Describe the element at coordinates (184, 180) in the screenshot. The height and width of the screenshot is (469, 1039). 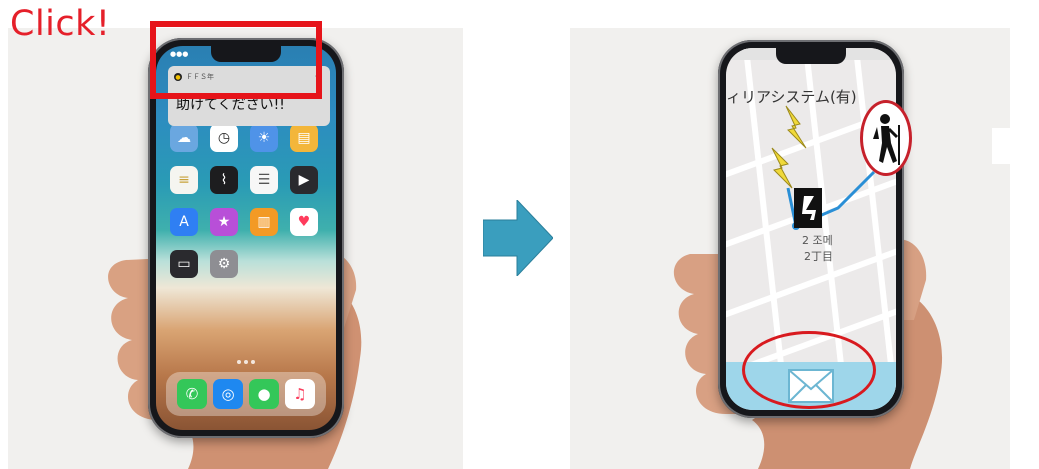
I see `notes-icon: ≡` at that location.